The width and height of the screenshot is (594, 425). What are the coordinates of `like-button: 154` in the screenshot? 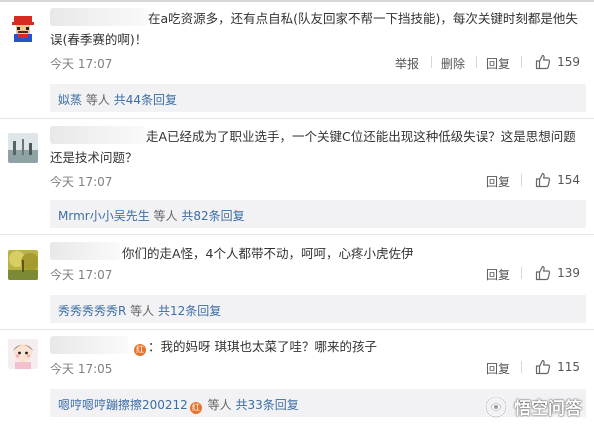 It's located at (557, 180).